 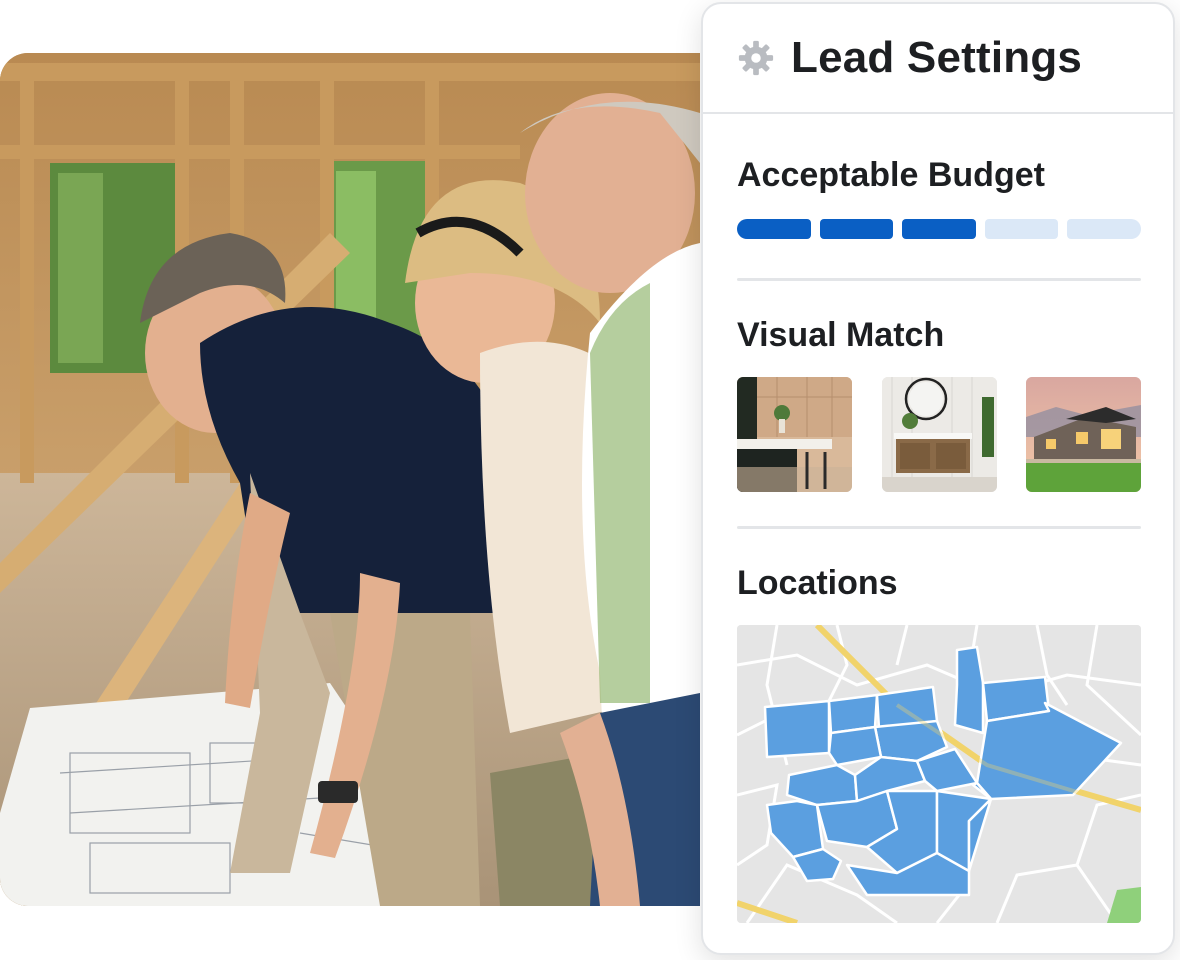 I want to click on visual-match-section: Visual Match, so click(x=939, y=404).